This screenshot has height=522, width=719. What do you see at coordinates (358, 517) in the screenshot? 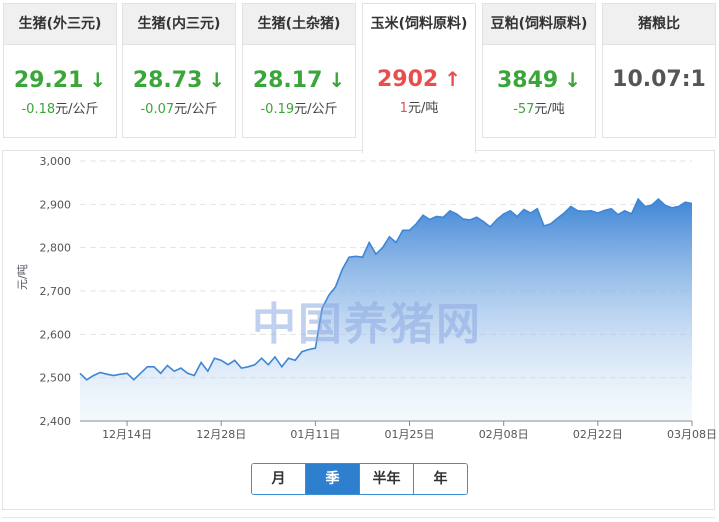
I see `divider` at bounding box center [358, 517].